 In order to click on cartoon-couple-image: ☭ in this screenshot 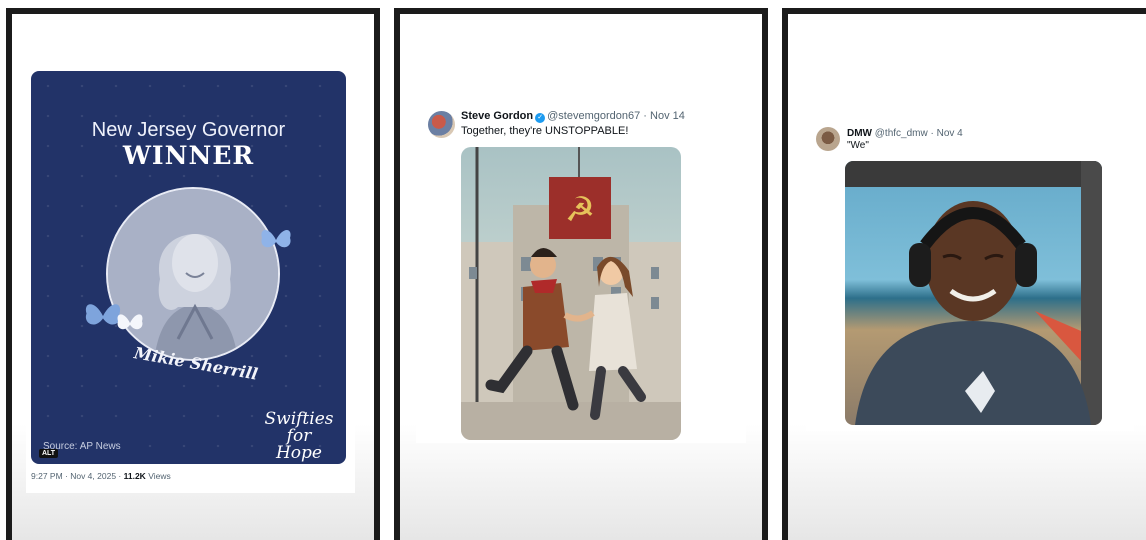, I will do `click(571, 293)`.